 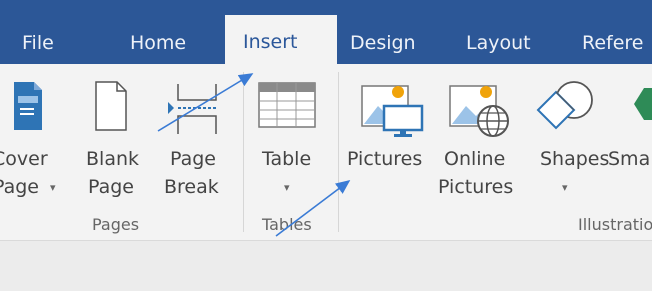 I want to click on cover-page-label-line2: Page, so click(x=19, y=187).